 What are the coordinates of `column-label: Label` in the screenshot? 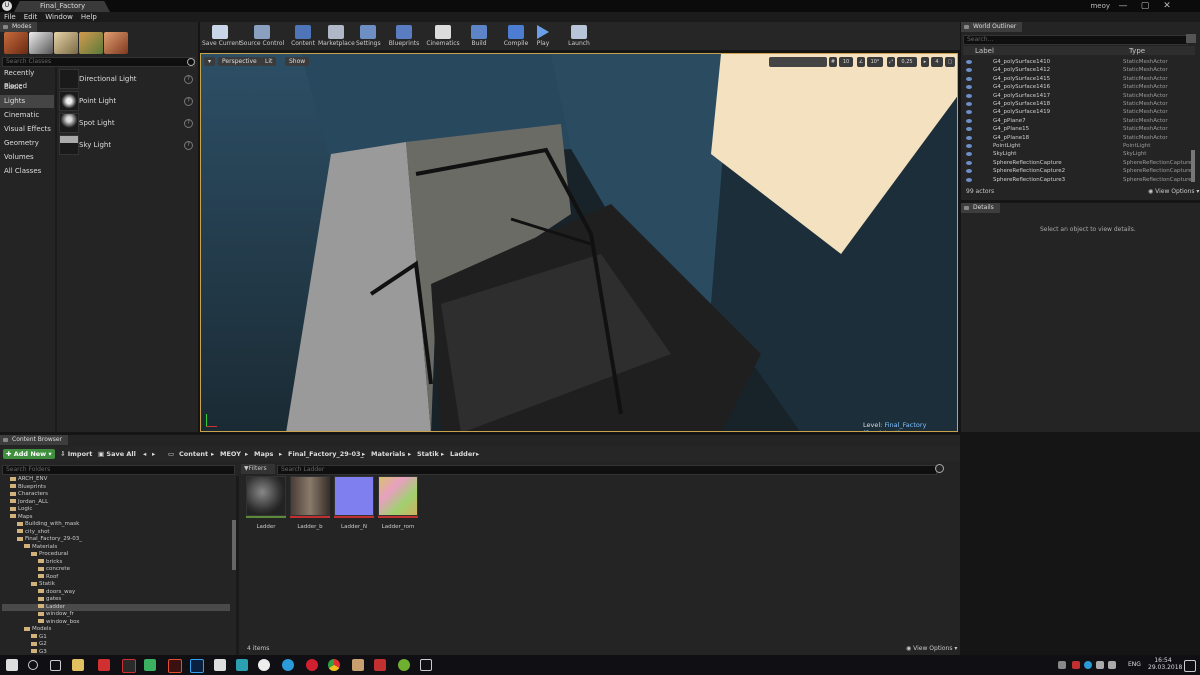 It's located at (984, 51).